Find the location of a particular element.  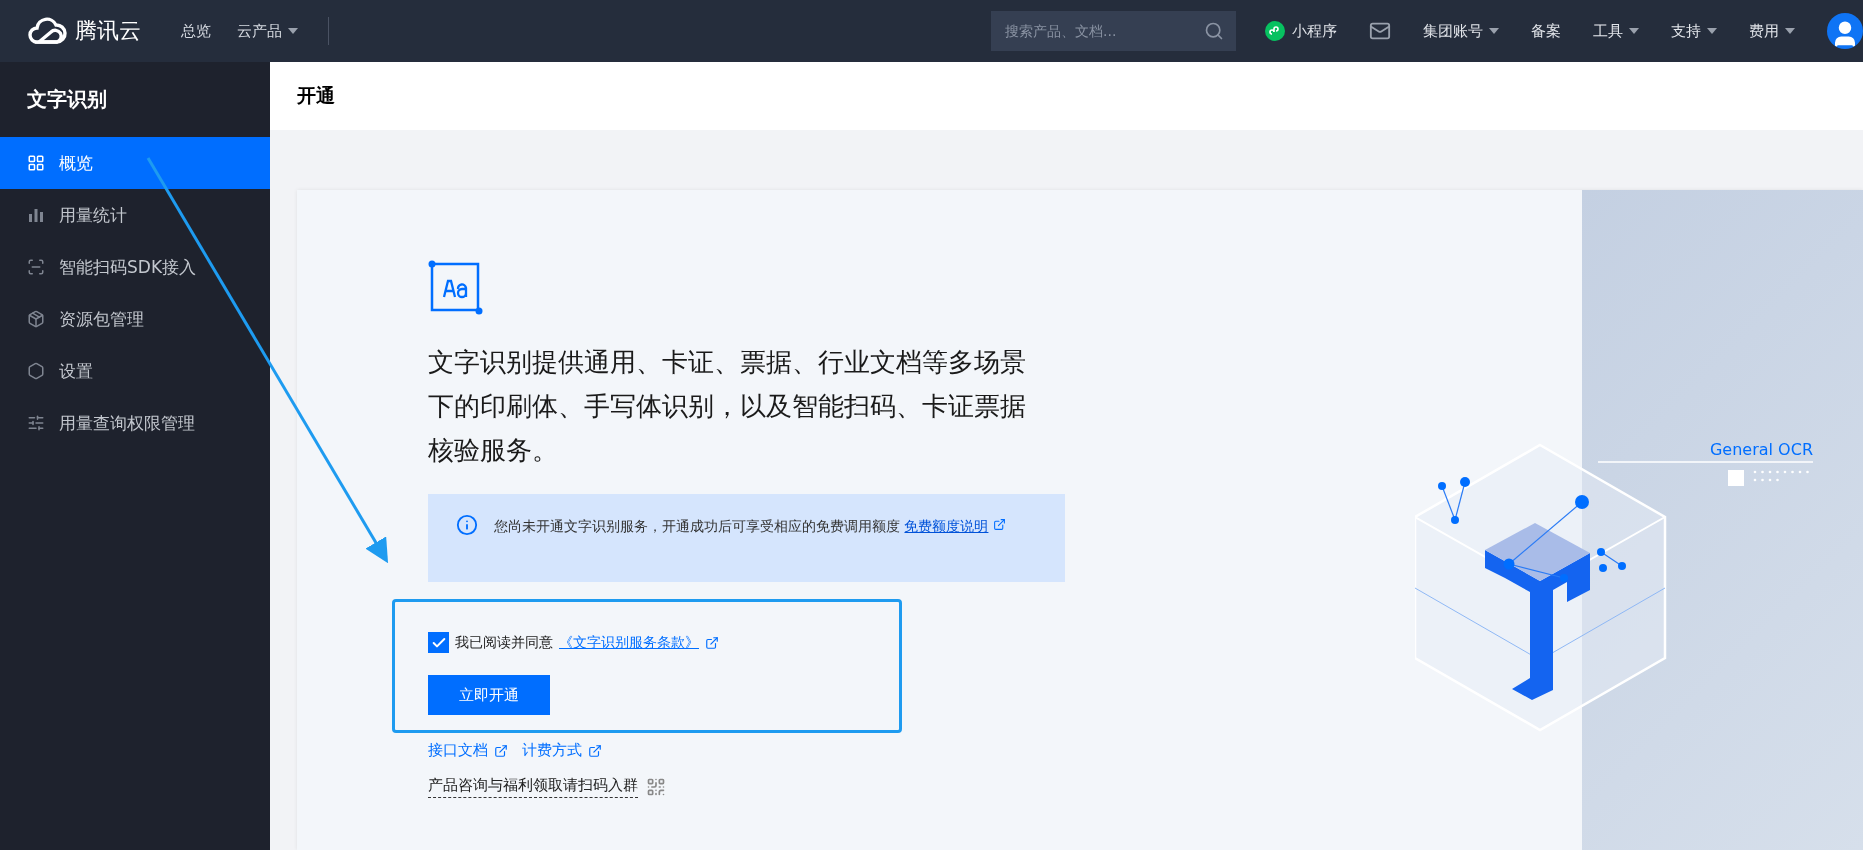

intro-text: 文字识别提供通用、卡证、票据、行业文档等多场景下的印刷体、手写体识别，以及智能扫码、卡证票据核验服务。 is located at coordinates (727, 406).